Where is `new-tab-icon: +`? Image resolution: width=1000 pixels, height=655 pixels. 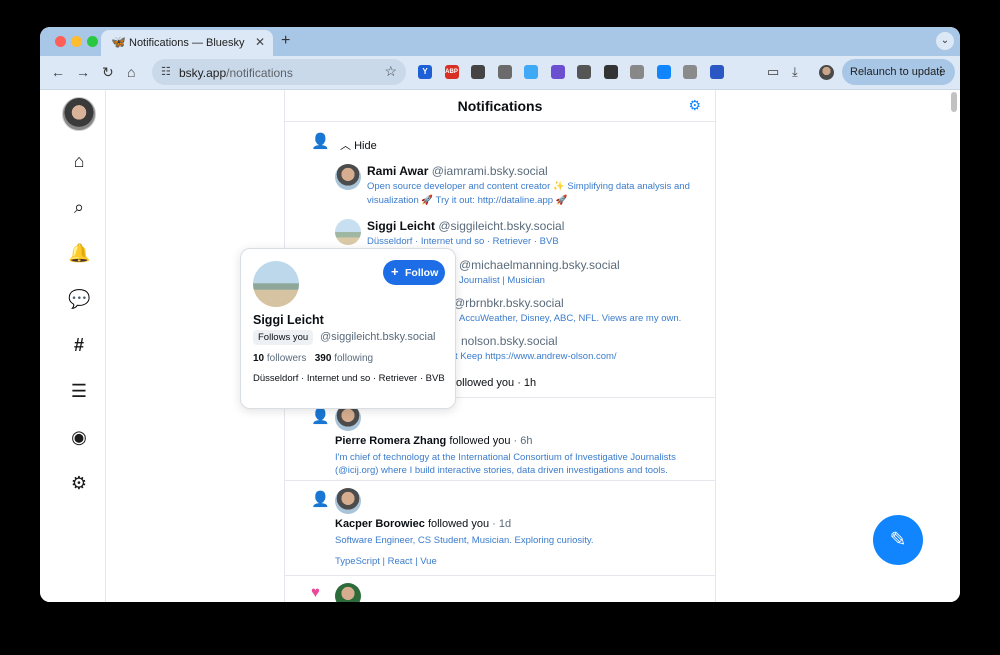
new-tab-icon: + is located at coordinates (285, 41).